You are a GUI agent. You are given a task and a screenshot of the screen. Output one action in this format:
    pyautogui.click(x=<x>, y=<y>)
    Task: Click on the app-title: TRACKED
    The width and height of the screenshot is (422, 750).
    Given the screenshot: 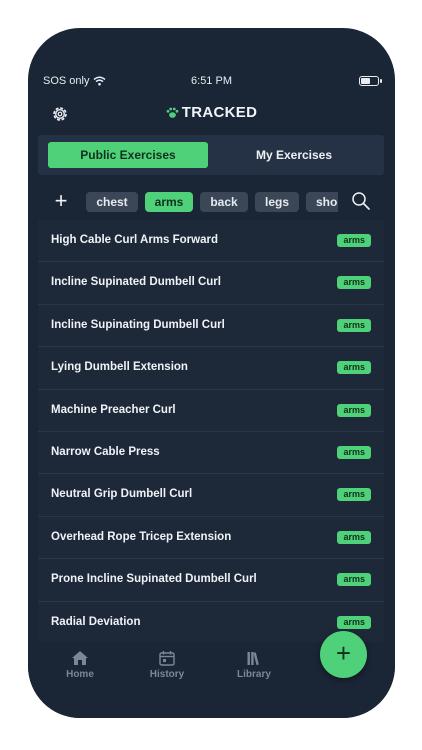 What is the action you would take?
    pyautogui.click(x=211, y=112)
    